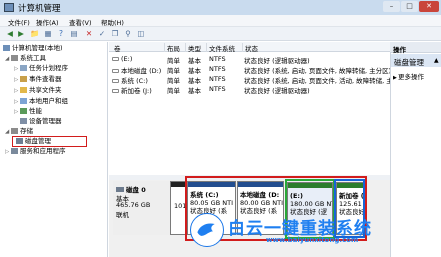  What do you see at coordinates (115, 34) in the screenshot?
I see `copy-icon: ❐` at bounding box center [115, 34].